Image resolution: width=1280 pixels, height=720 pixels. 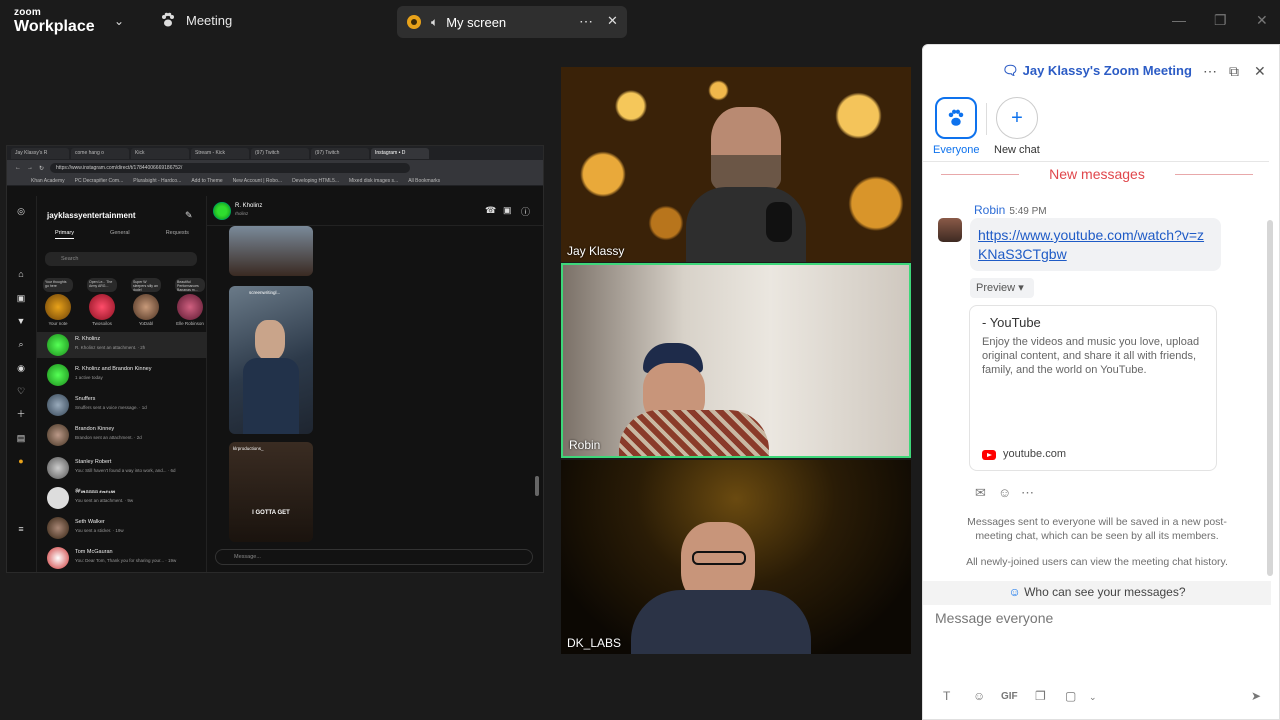 What do you see at coordinates (989, 210) in the screenshot?
I see `sender-name: Robin` at bounding box center [989, 210].